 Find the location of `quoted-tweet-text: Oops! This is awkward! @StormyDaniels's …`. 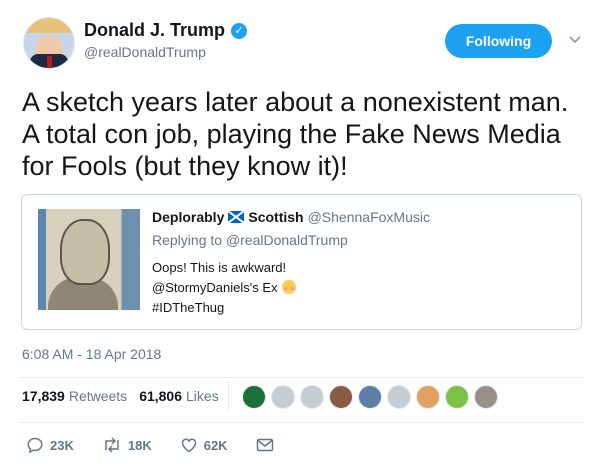

quoted-tweet-text: Oops! This is awkward! @StormyDaniels's … is located at coordinates (362, 288).